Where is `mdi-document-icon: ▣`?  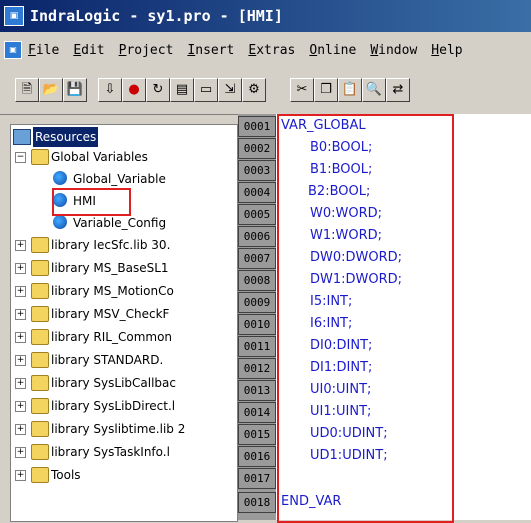
mdi-document-icon: ▣ is located at coordinates (13, 50).